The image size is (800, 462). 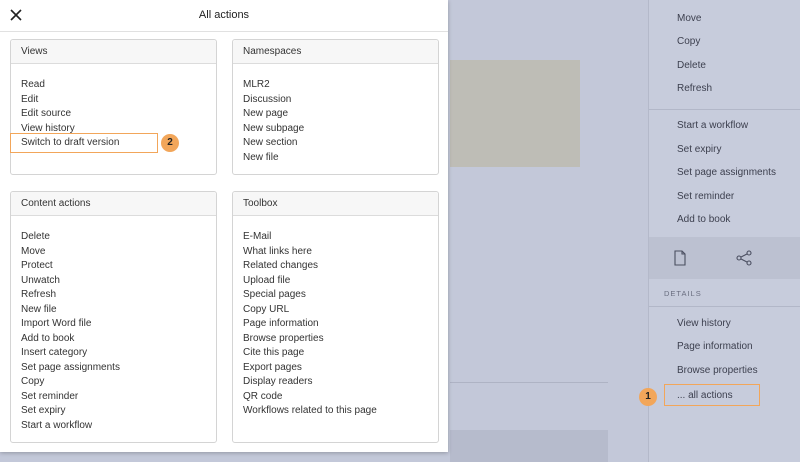 What do you see at coordinates (70, 353) in the screenshot?
I see `action-insert-category: Insert category` at bounding box center [70, 353].